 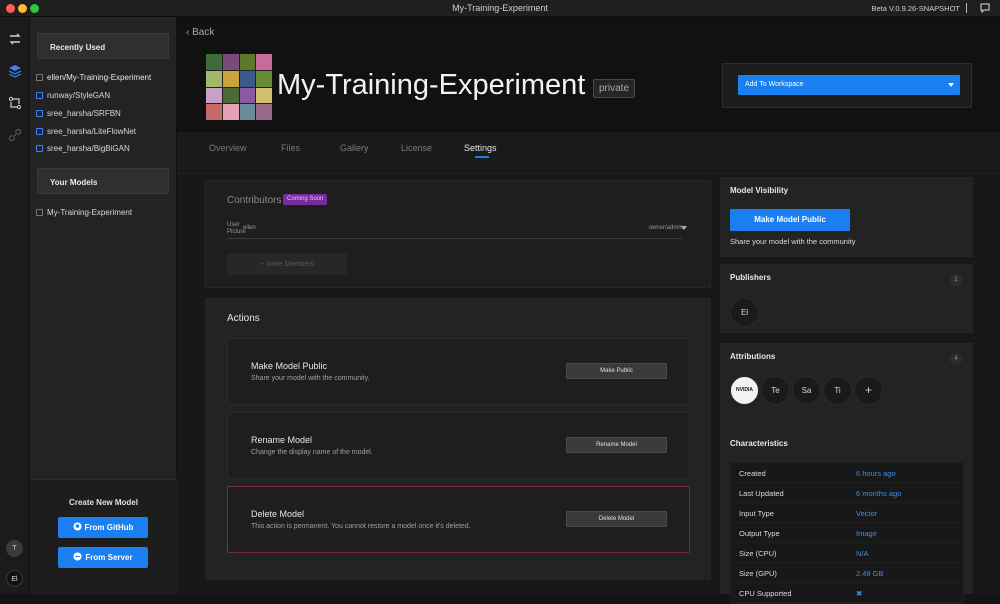 I want to click on attributions-panel: Attributions 4 NVIDIA Te Sa Ti +, so click(x=846, y=391).